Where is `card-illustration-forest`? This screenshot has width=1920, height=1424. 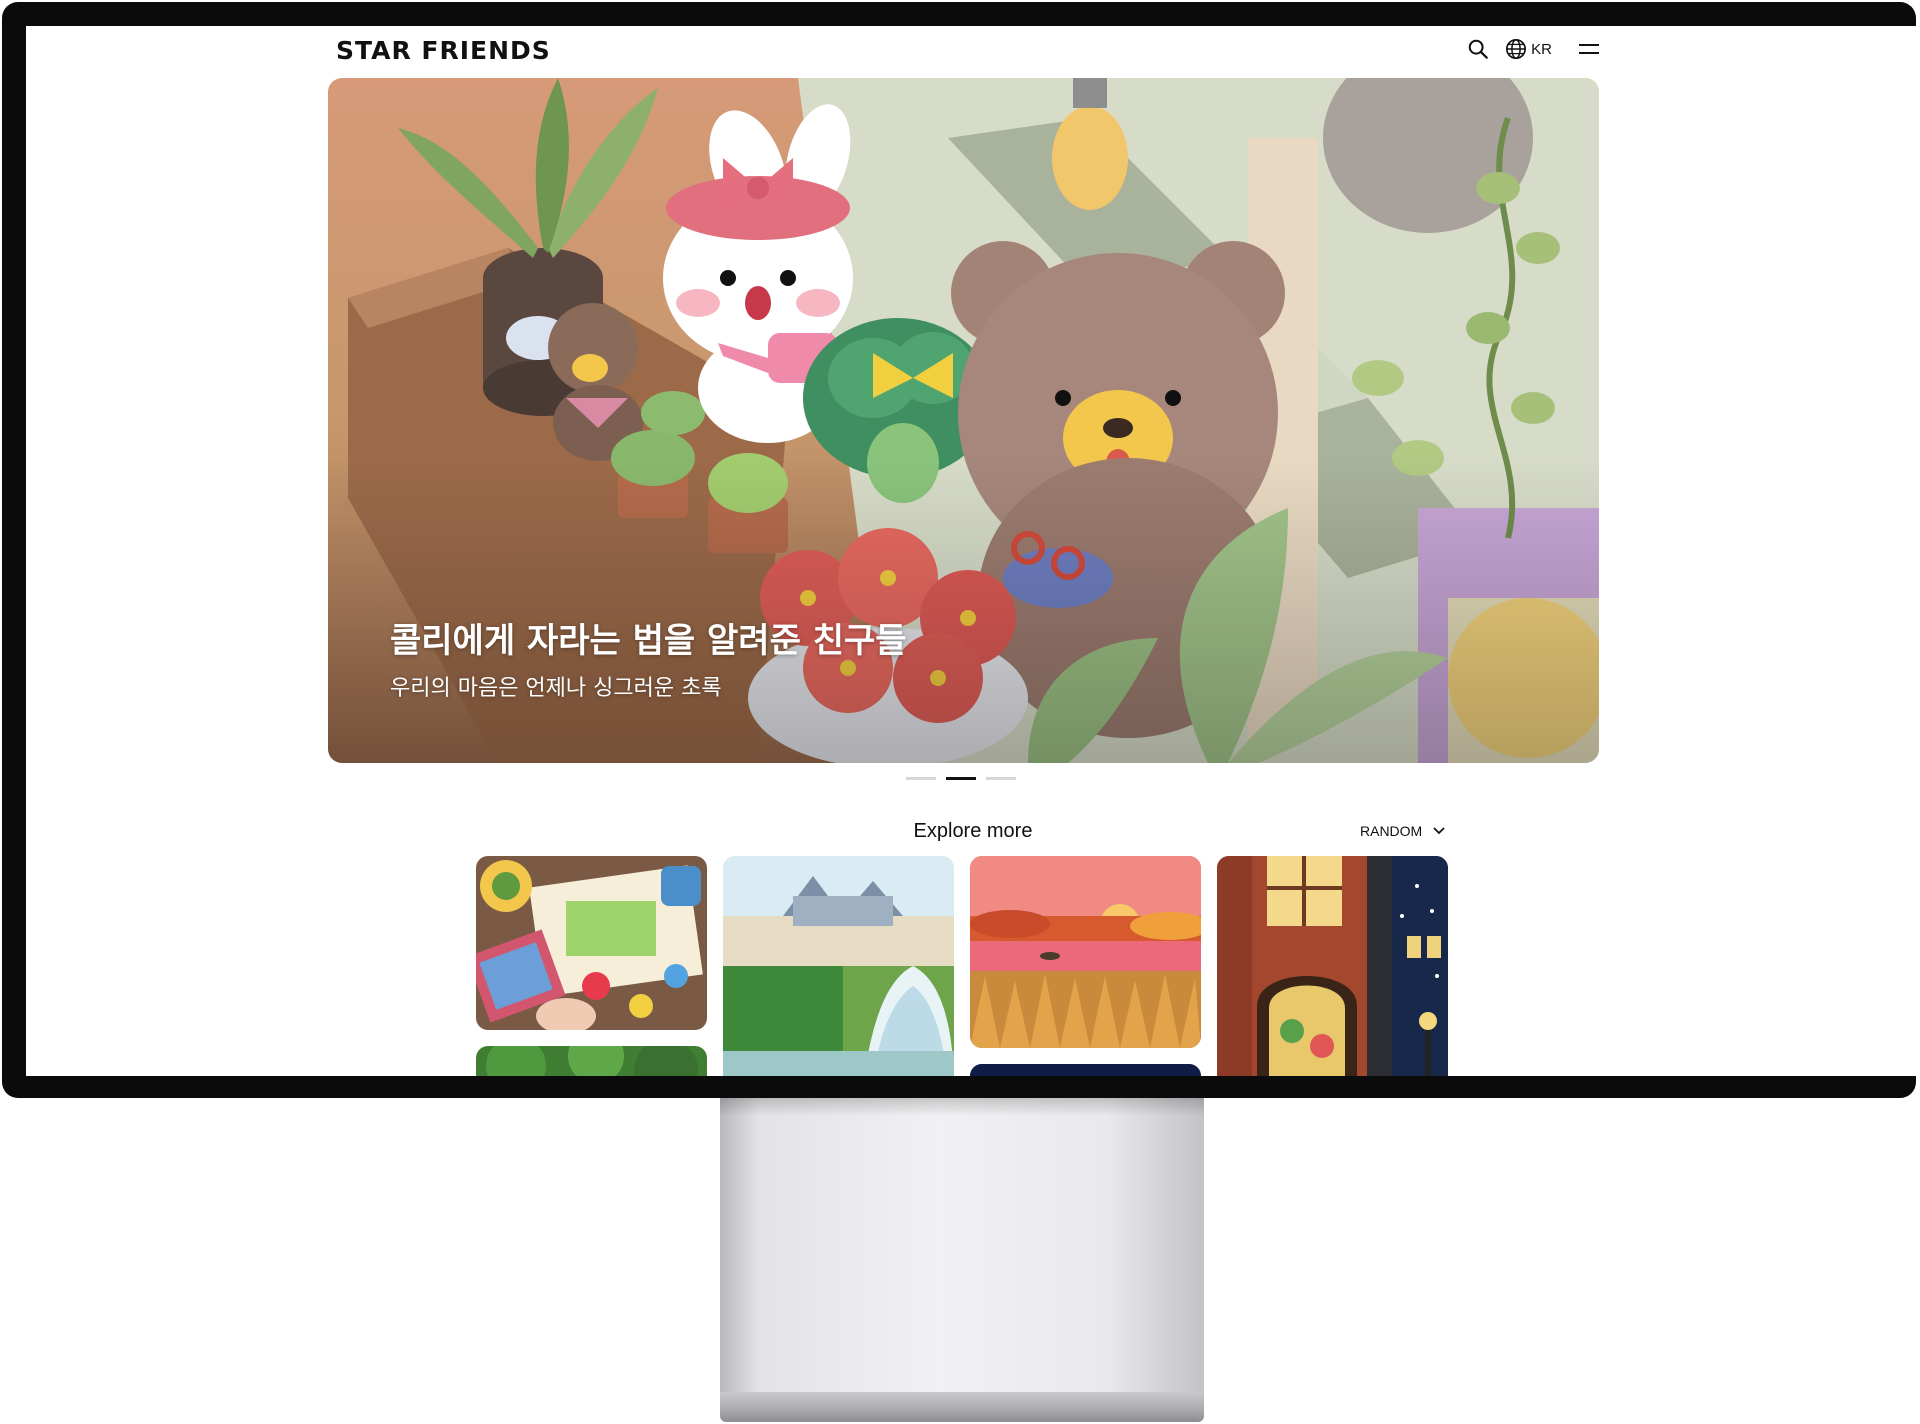
card-illustration-forest is located at coordinates (591, 1061).